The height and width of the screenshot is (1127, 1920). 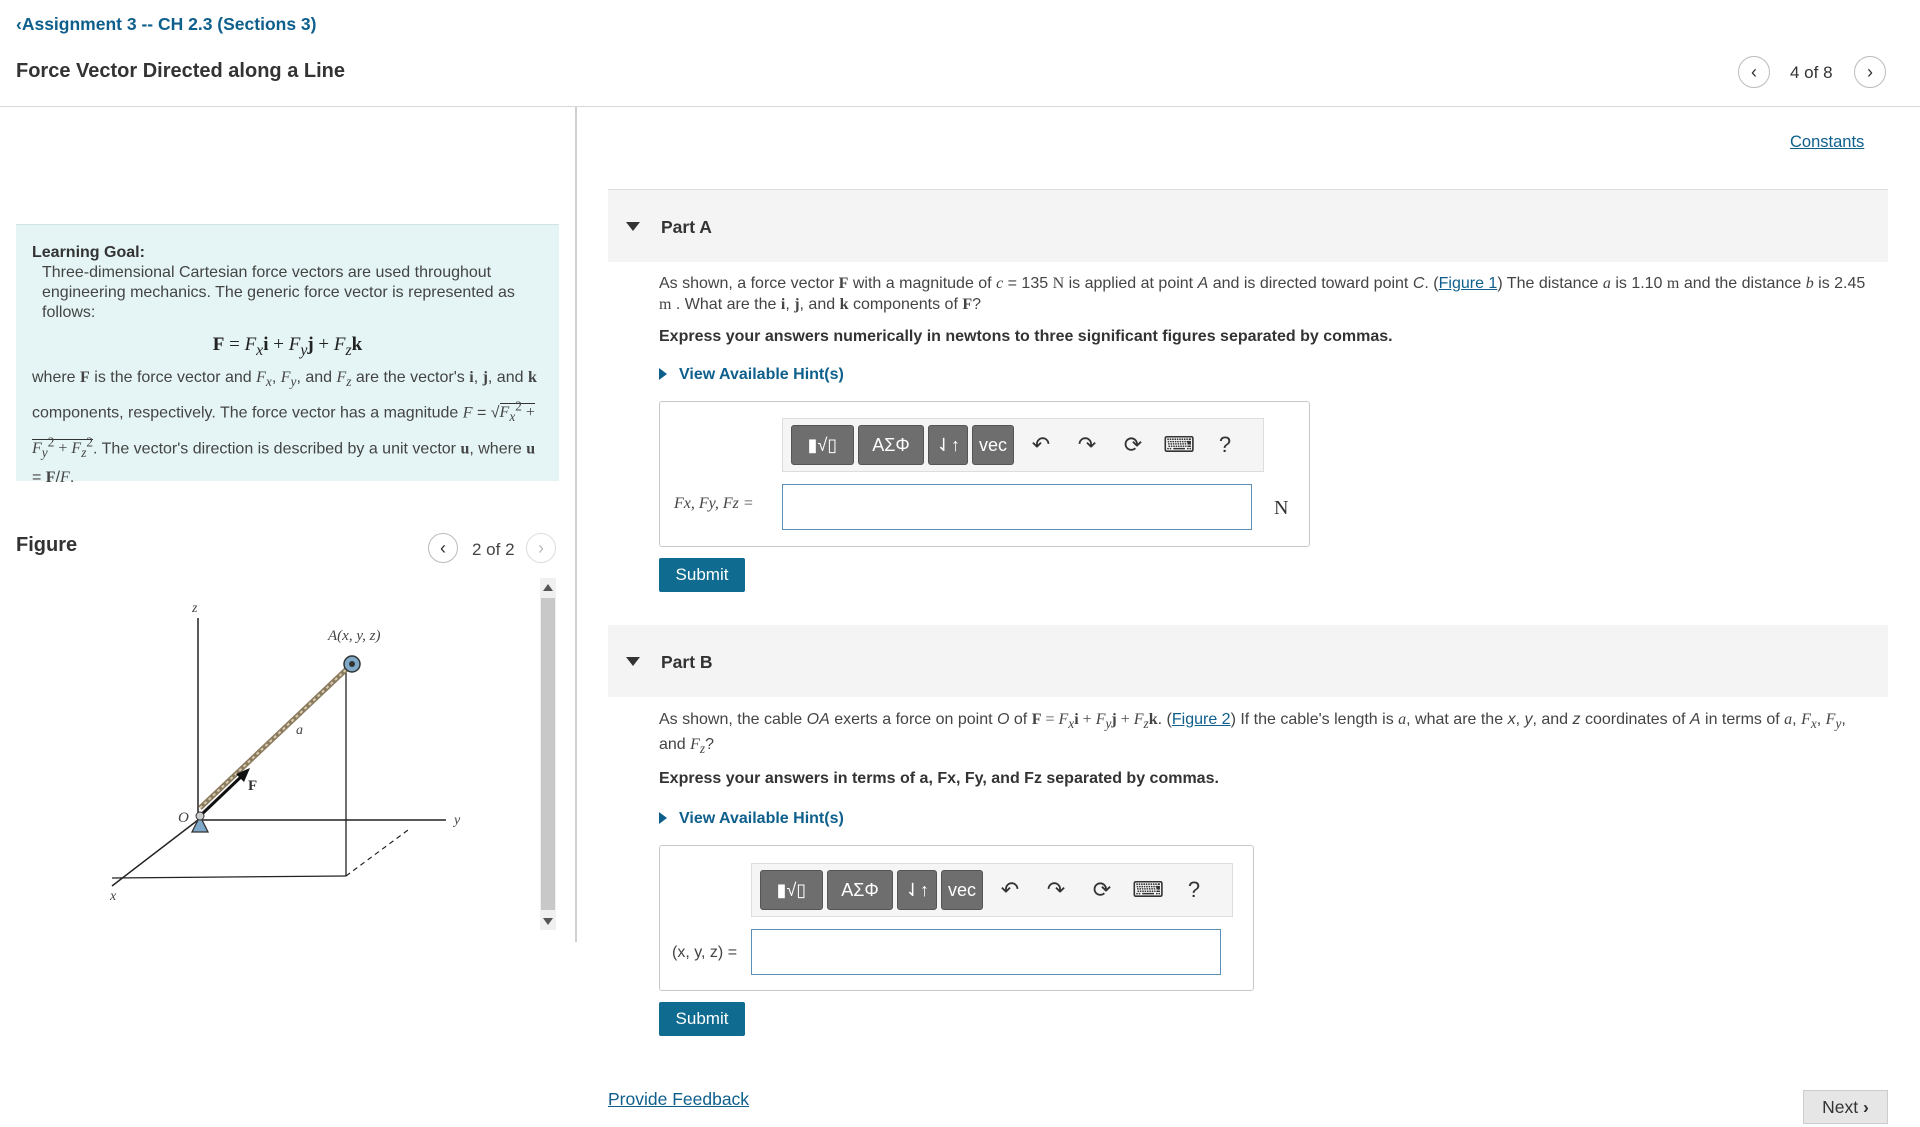 What do you see at coordinates (548, 754) in the screenshot?
I see `figure-scrollbar-thumb` at bounding box center [548, 754].